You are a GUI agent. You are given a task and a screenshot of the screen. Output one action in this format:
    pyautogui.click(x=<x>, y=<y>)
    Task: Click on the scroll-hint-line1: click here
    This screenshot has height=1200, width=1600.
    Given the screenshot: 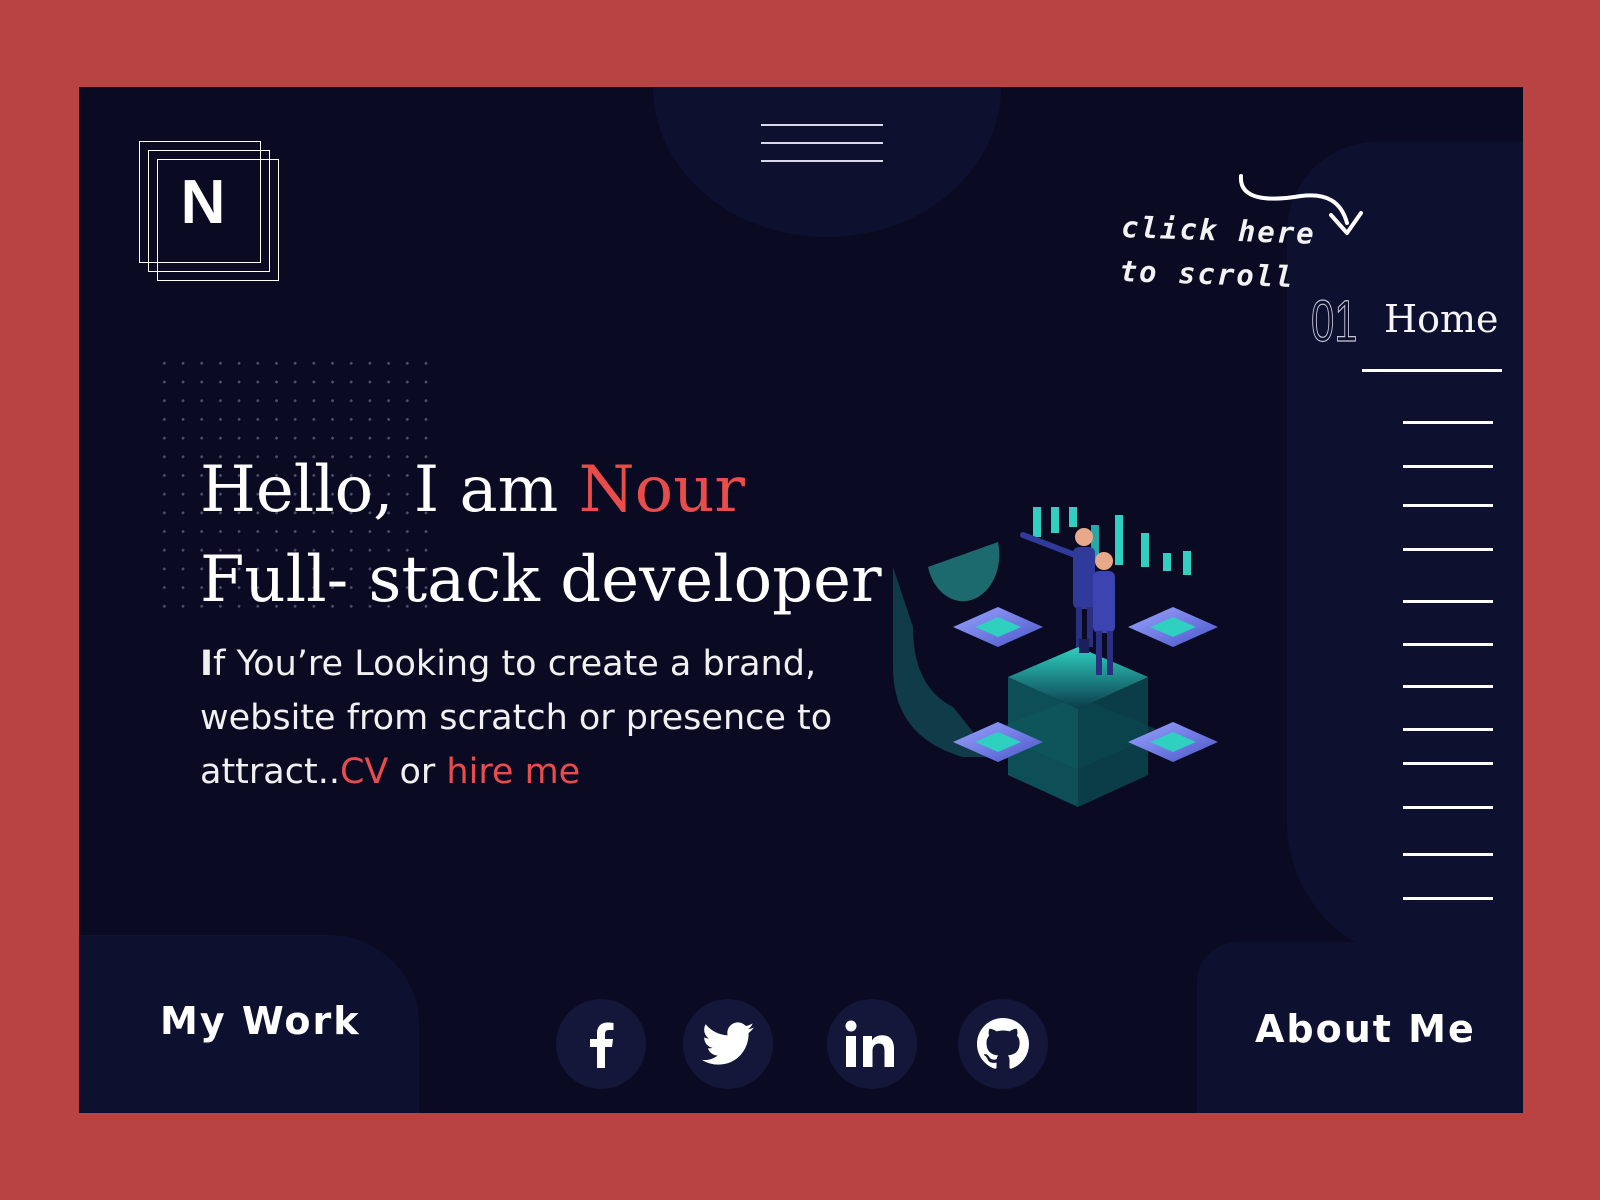 What is the action you would take?
    pyautogui.click(x=1218, y=230)
    